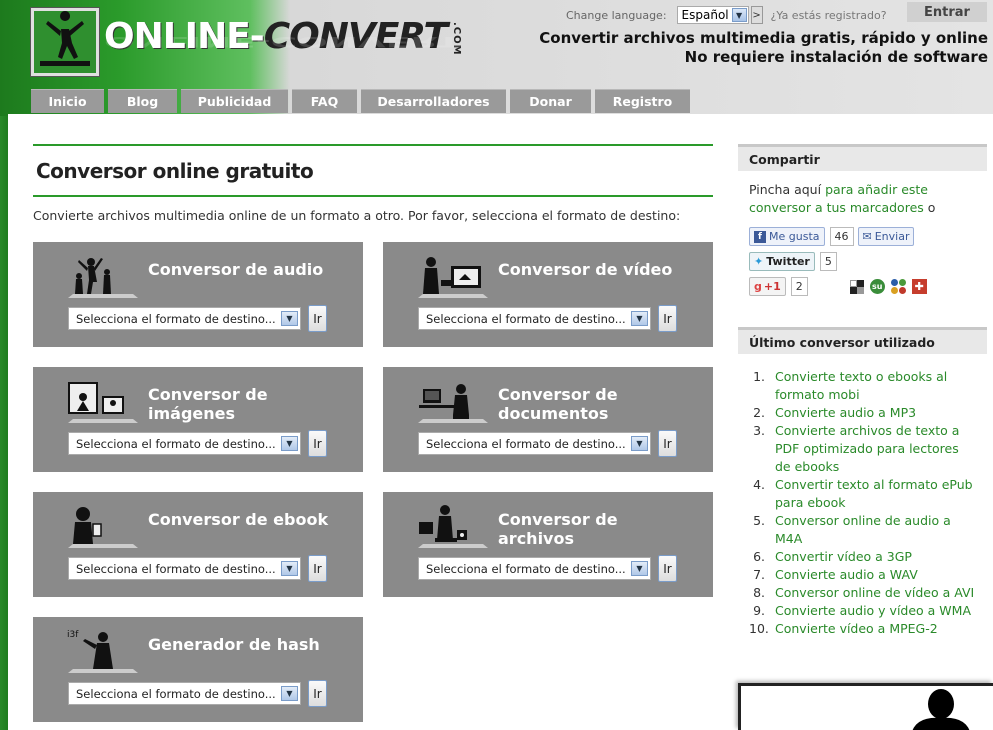 The width and height of the screenshot is (993, 730). I want to click on facebook-like-button: f Me gusta, so click(787, 236).